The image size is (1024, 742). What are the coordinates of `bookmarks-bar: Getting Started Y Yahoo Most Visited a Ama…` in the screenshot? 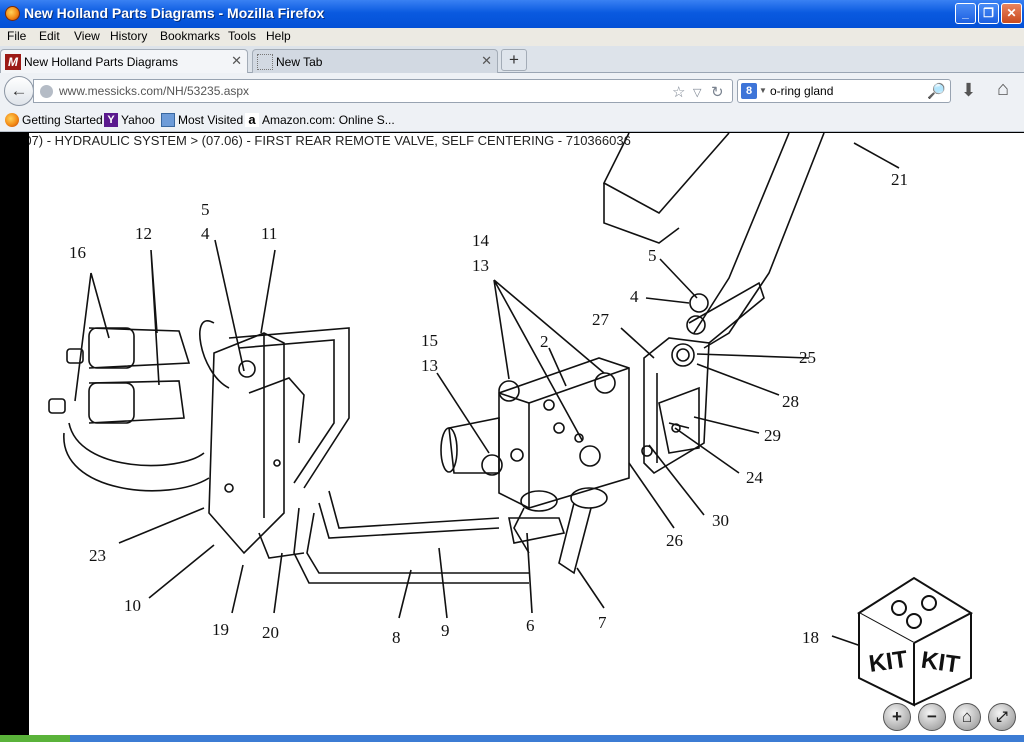 It's located at (512, 120).